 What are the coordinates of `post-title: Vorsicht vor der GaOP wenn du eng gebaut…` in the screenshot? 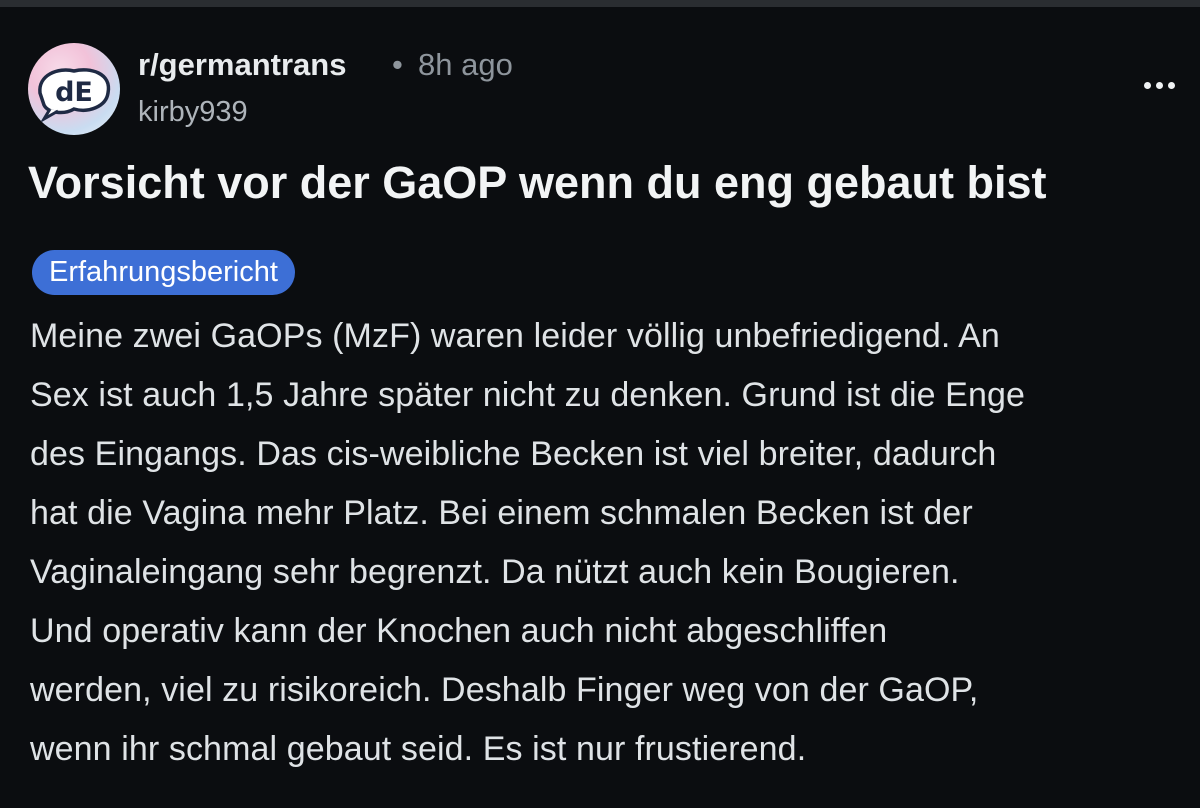 It's located at (603, 183).